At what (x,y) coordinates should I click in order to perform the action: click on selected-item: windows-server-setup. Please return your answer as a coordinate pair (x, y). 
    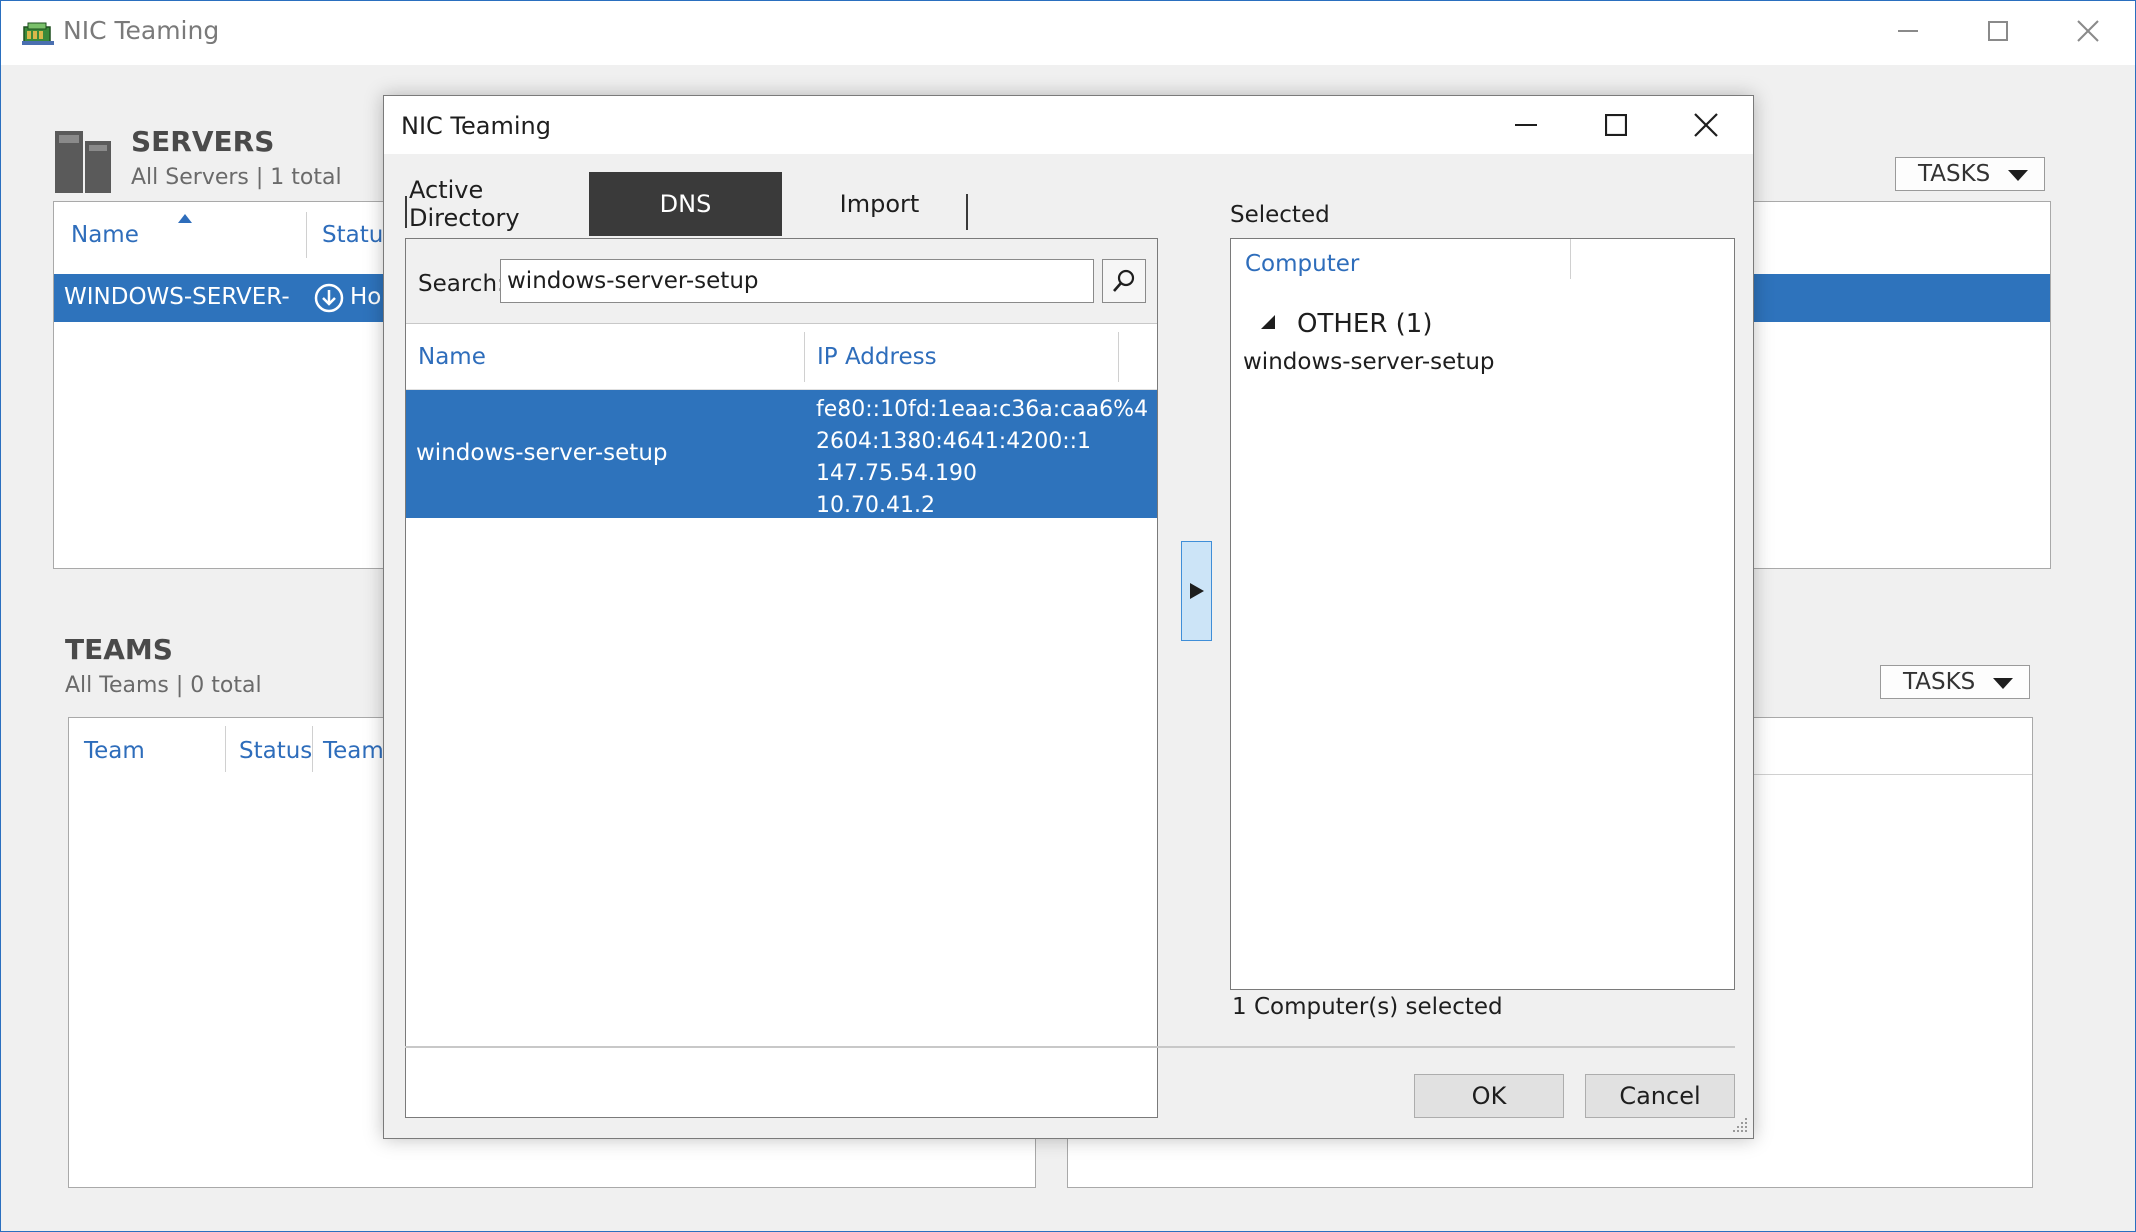
    Looking at the image, I should click on (1369, 362).